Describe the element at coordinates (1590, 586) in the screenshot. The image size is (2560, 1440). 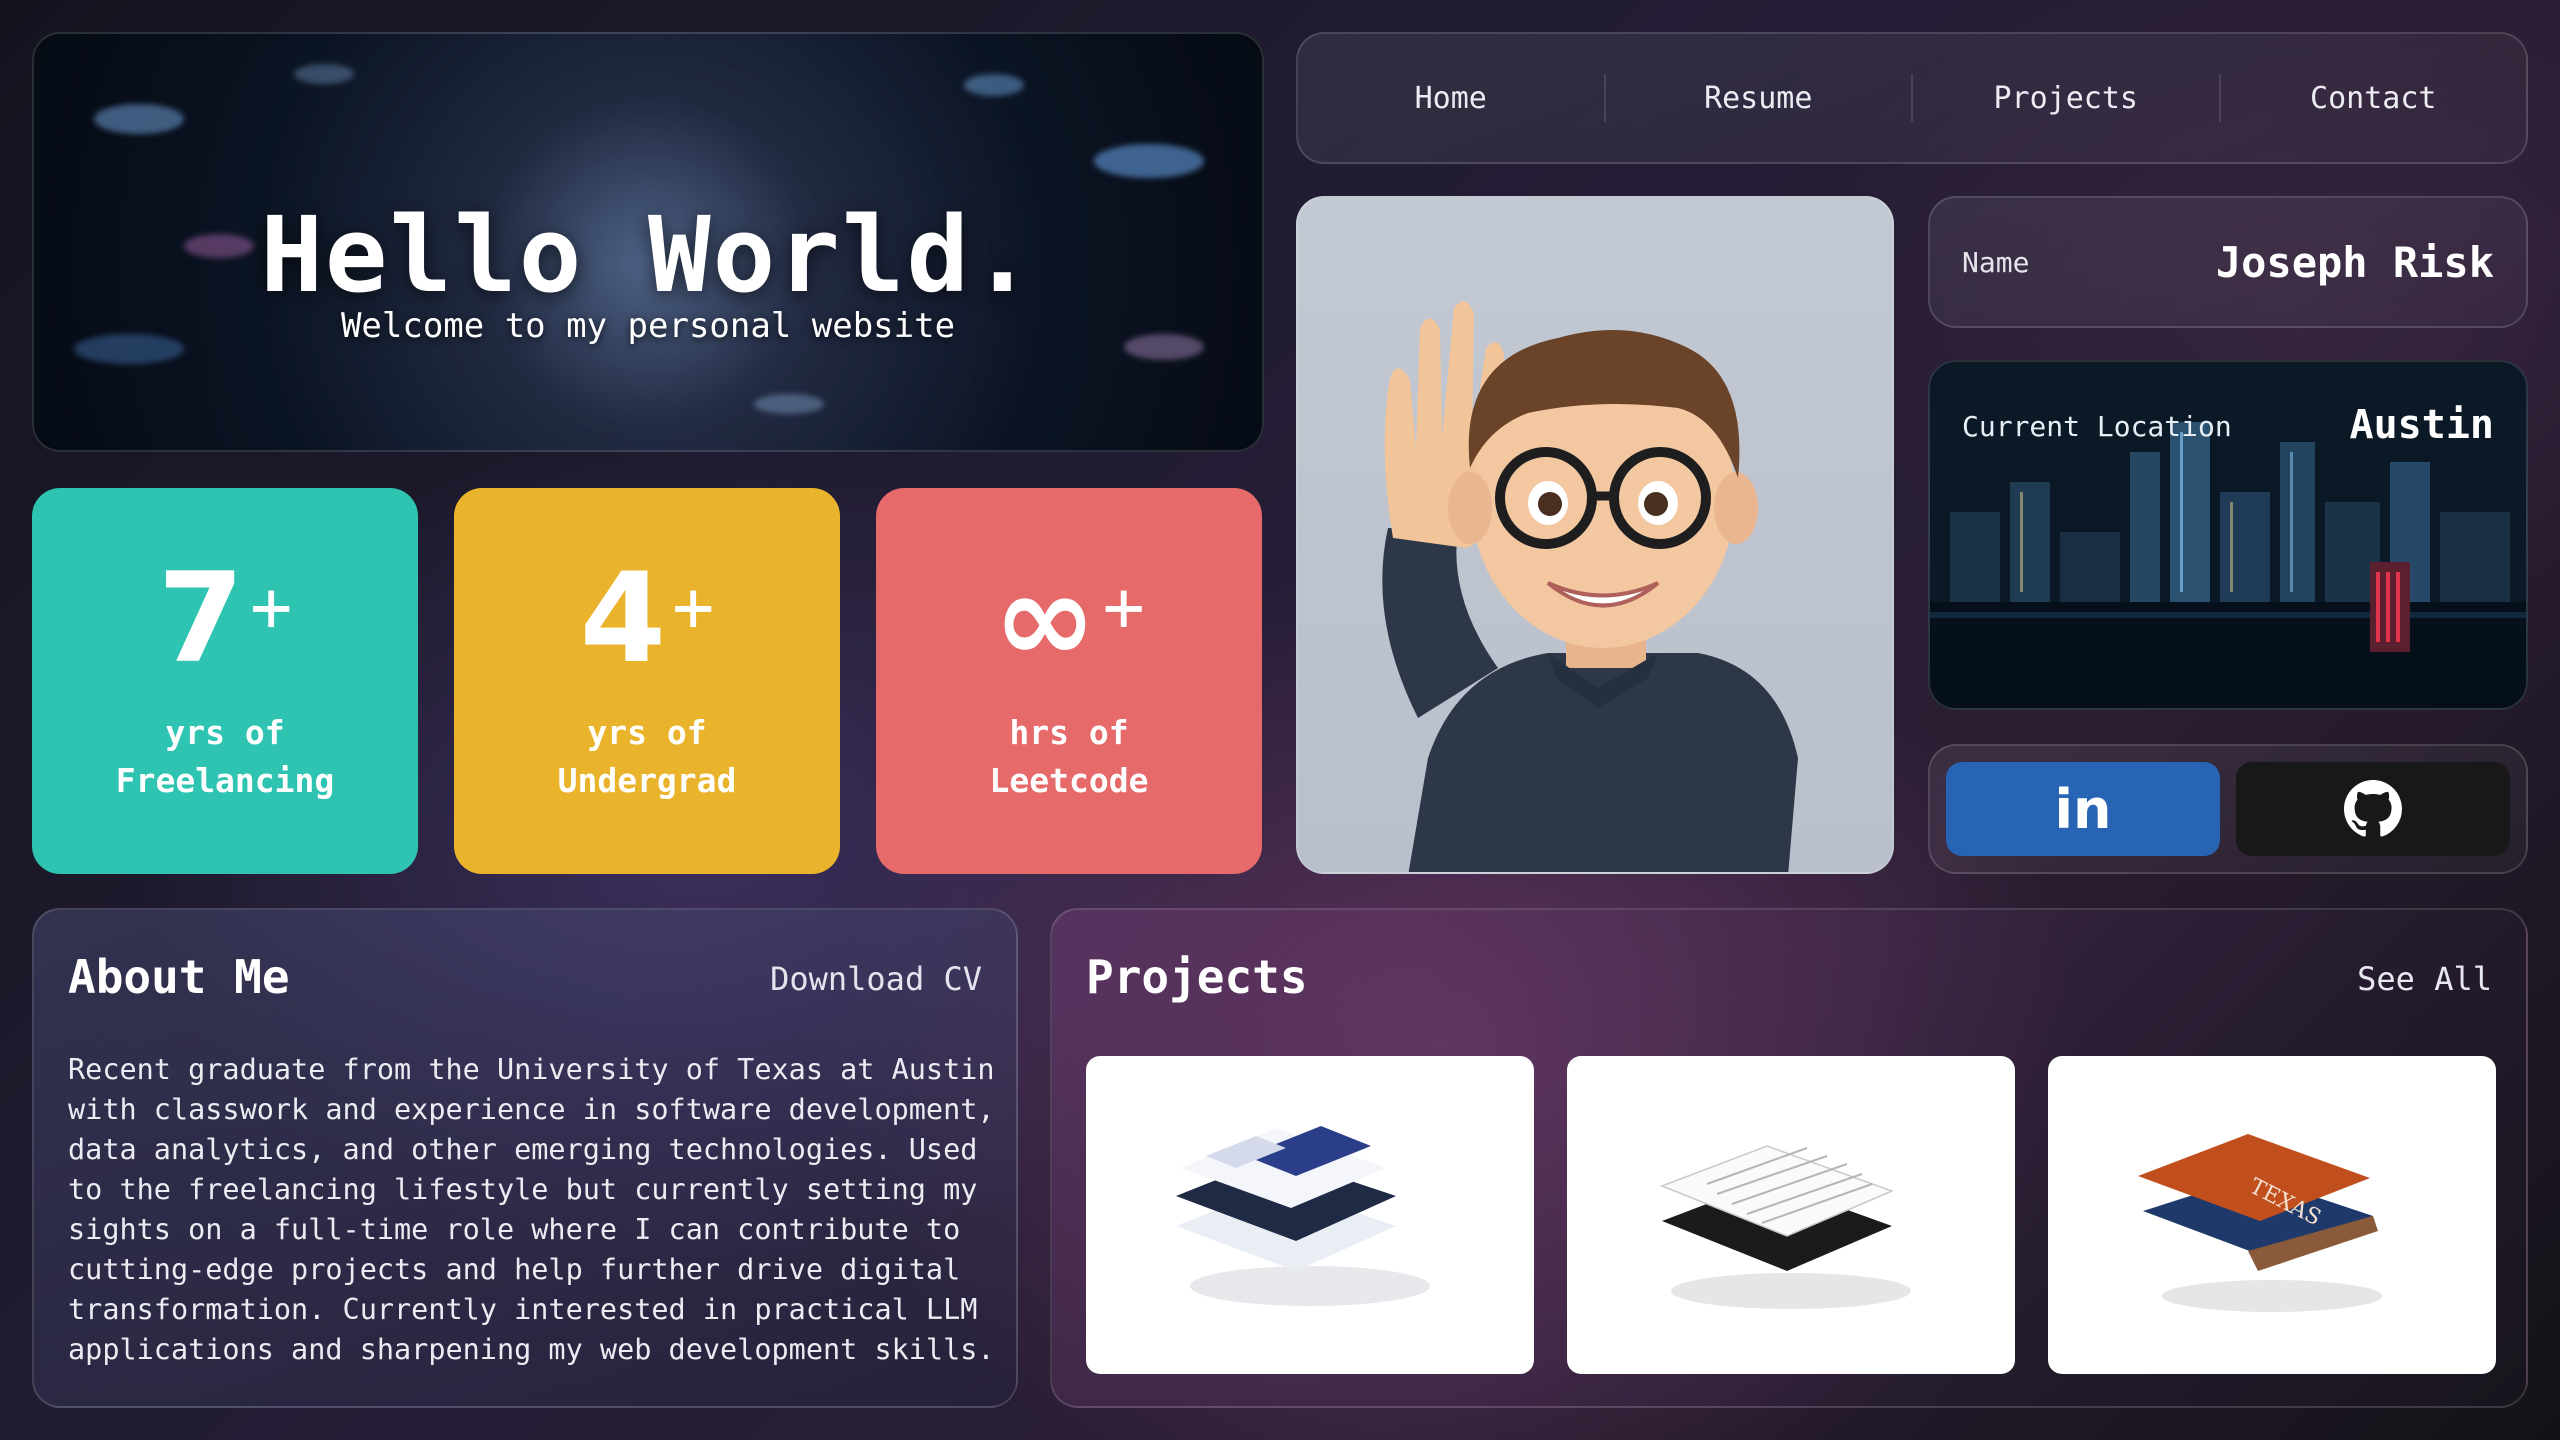
I see `memoji-avatar` at that location.